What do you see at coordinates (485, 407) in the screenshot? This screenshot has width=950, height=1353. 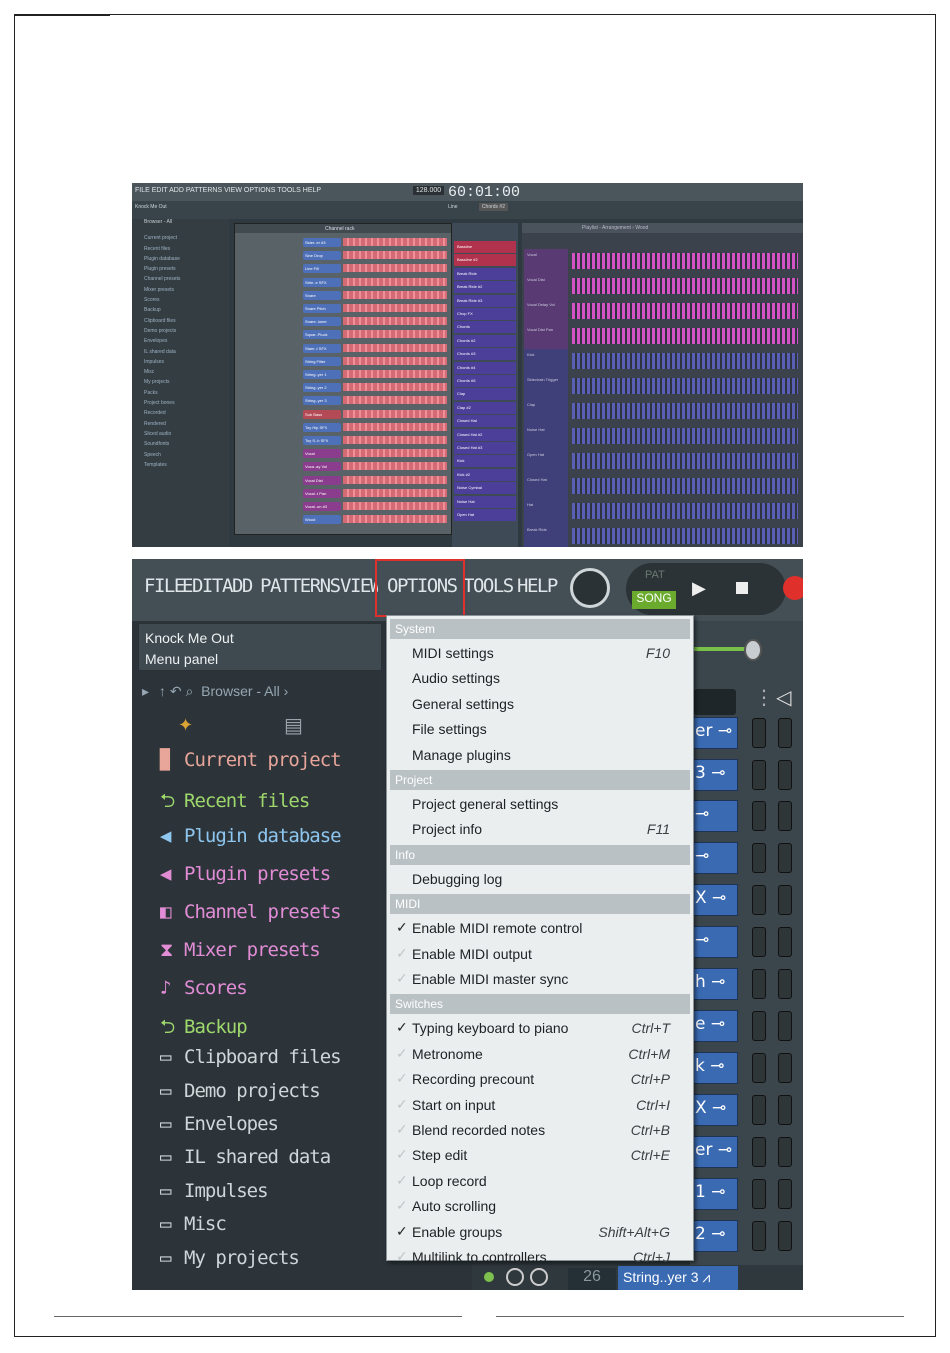 I see `overview-mixer-track: Clap #2` at bounding box center [485, 407].